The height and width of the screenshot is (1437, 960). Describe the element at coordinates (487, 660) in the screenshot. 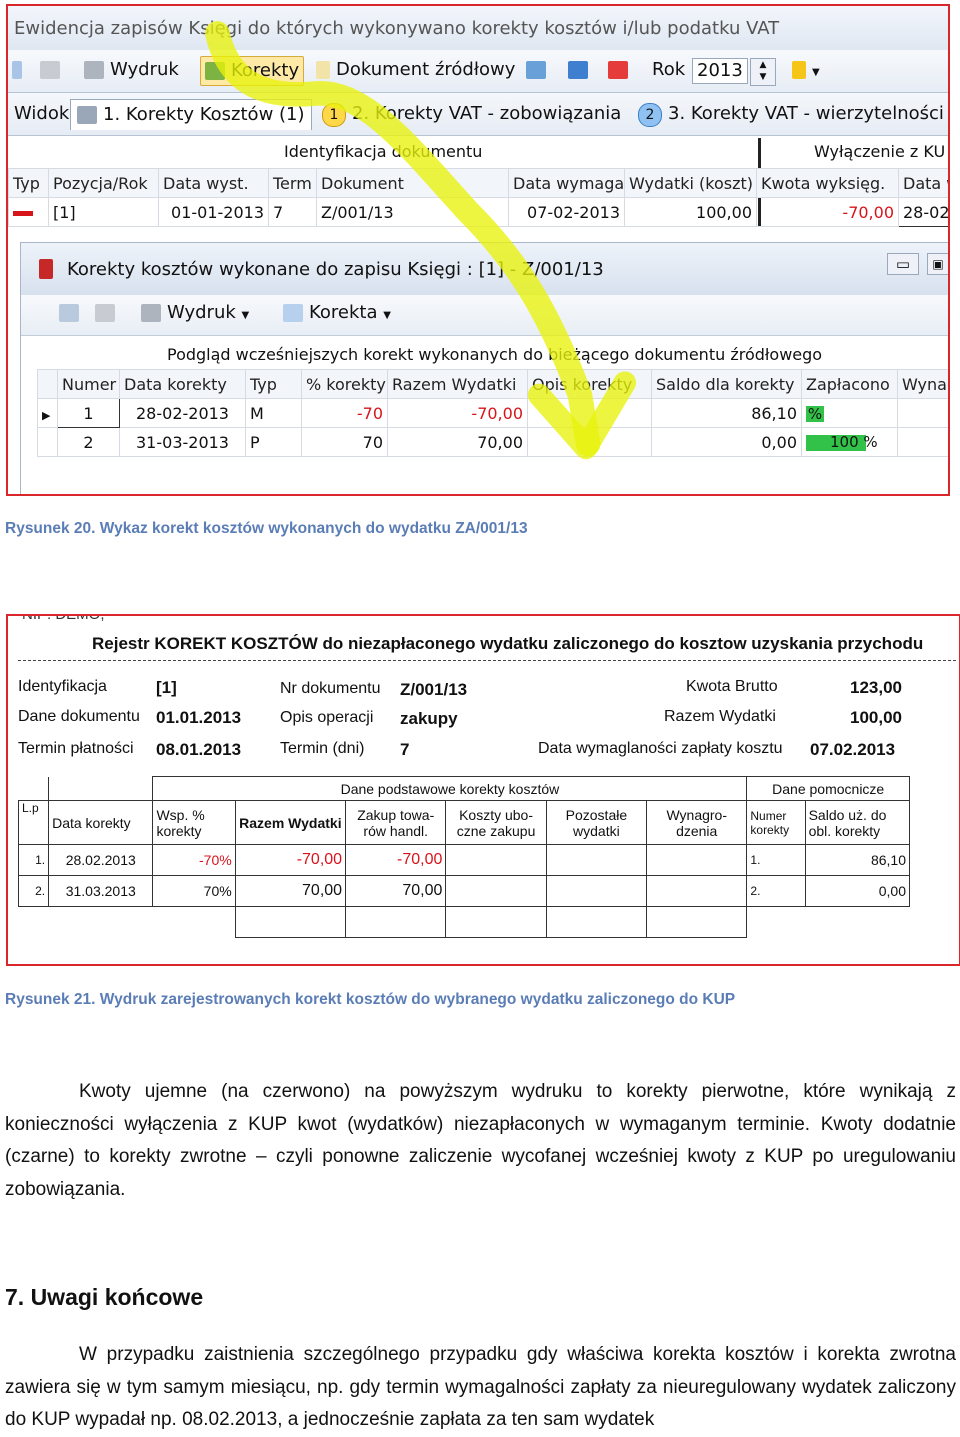

I see `dashed-divider` at that location.